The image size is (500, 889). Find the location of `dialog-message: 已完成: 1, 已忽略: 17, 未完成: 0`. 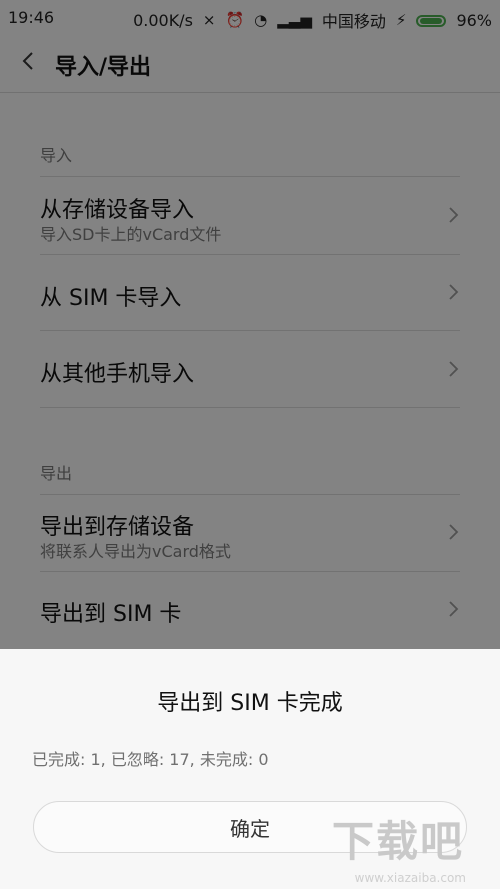

dialog-message: 已完成: 1, 已忽略: 17, 未完成: 0 is located at coordinates (150, 759).